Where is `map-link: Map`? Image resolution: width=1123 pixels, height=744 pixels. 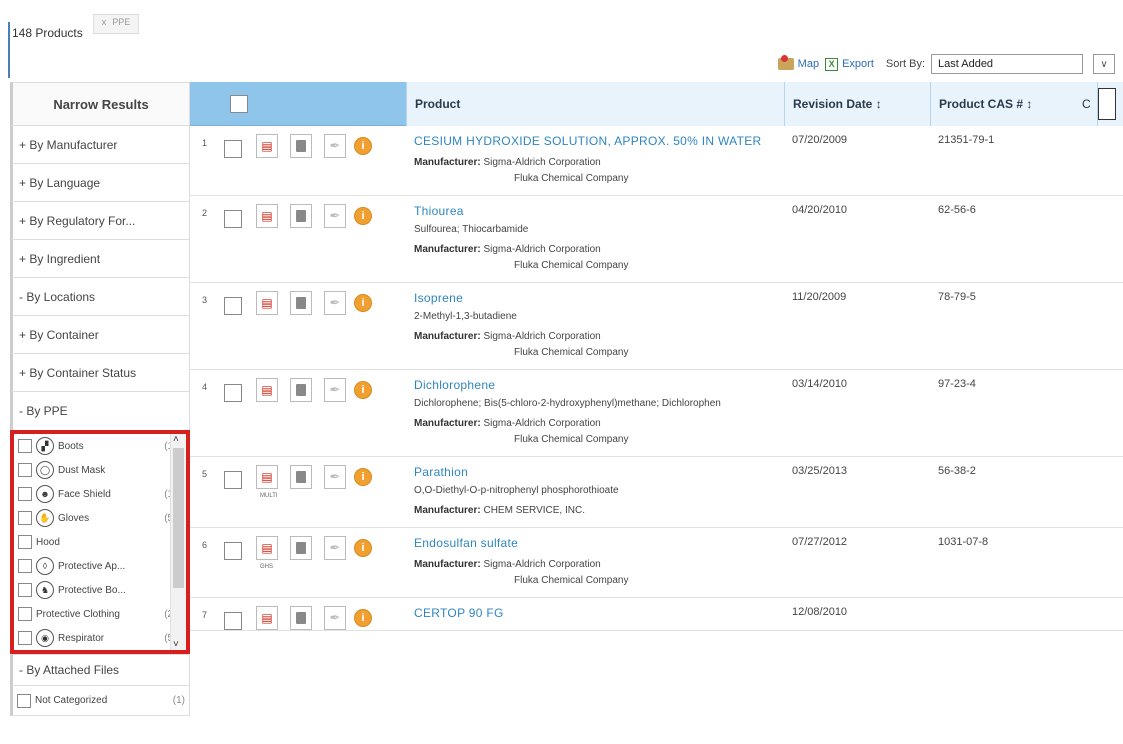
map-link: Map is located at coordinates (798, 62).